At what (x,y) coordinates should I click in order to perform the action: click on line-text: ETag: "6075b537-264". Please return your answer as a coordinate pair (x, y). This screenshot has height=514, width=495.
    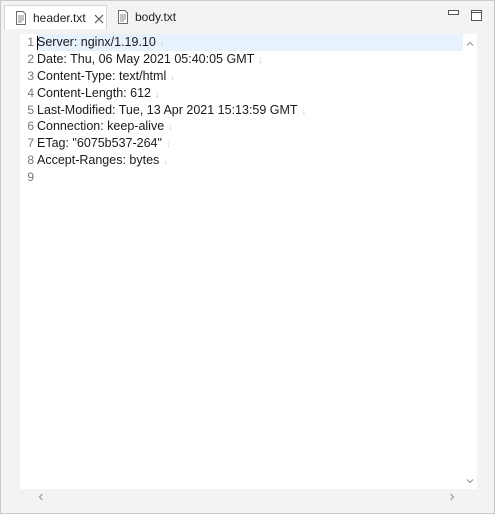
    Looking at the image, I should click on (99, 143).